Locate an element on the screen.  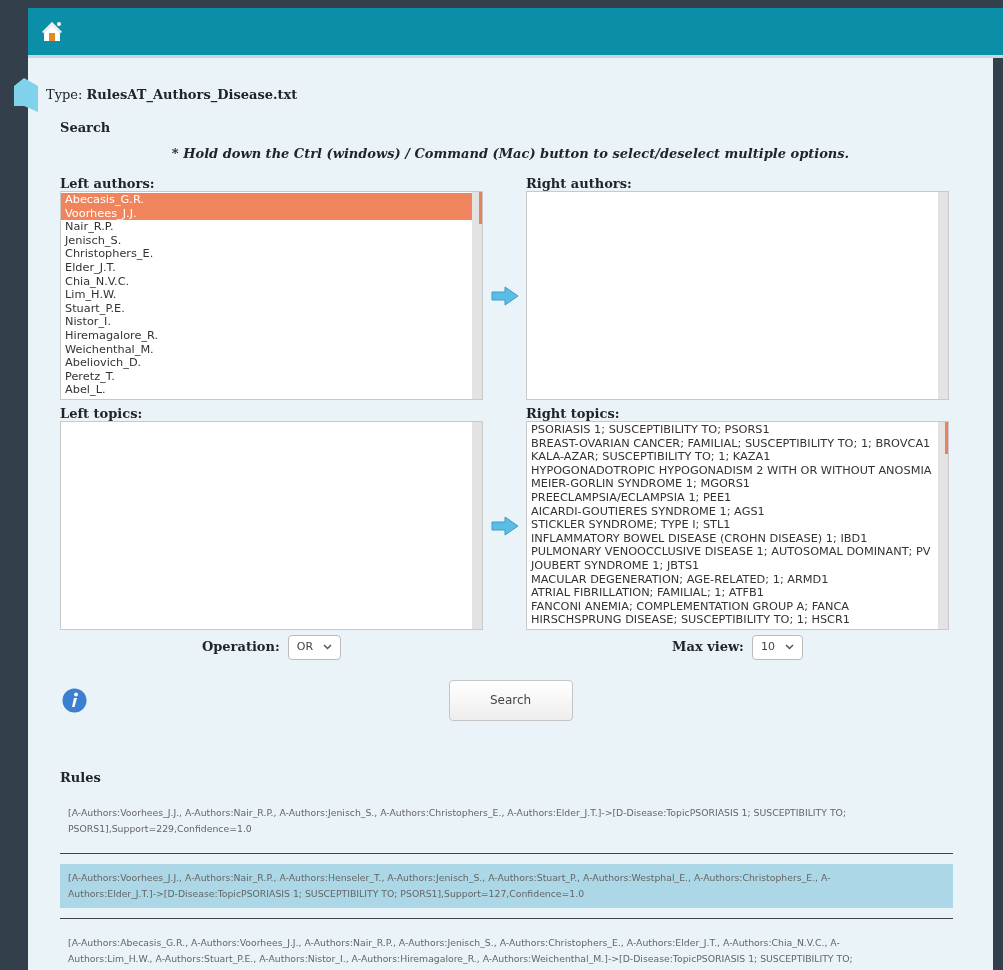
list-option: Stuart_P.E. is located at coordinates (266, 308).